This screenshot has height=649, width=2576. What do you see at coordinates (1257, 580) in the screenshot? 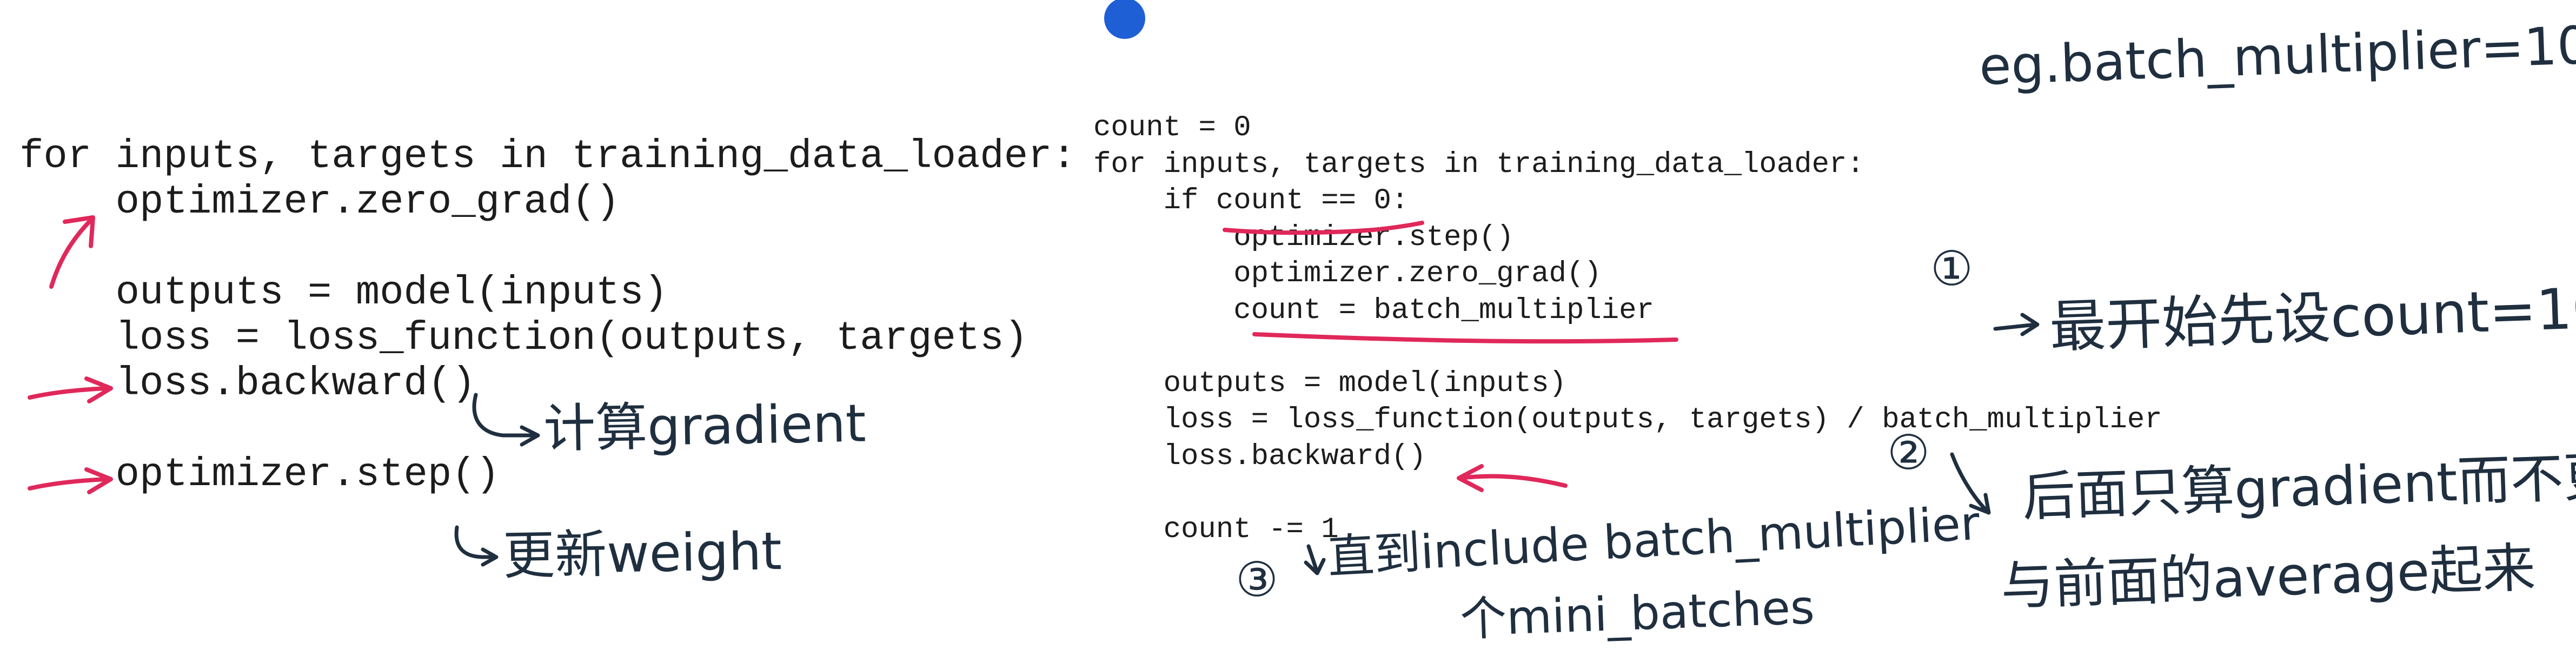
I see `step3-number: ③` at bounding box center [1257, 580].